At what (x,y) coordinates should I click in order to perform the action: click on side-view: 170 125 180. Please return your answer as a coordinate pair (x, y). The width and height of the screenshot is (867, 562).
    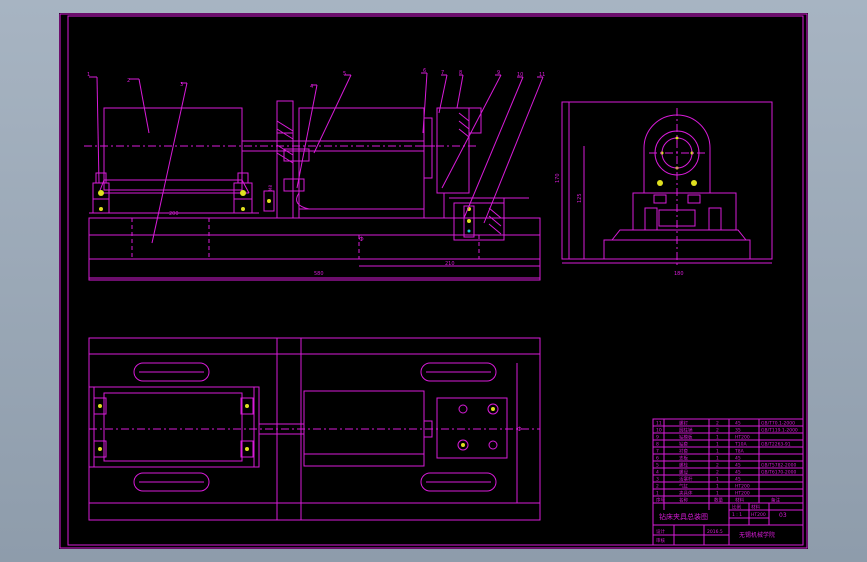
    Looking at the image, I should click on (664, 189).